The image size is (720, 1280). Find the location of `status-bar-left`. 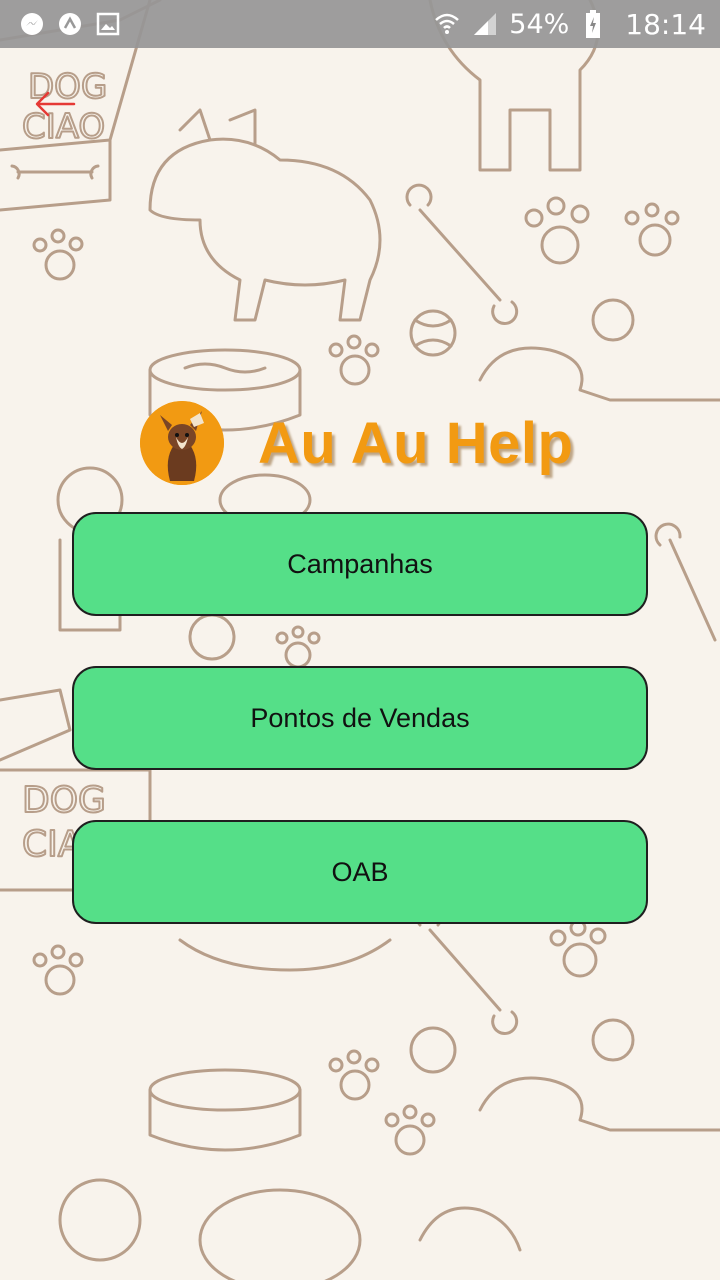

status-bar-left is located at coordinates (70, 24).